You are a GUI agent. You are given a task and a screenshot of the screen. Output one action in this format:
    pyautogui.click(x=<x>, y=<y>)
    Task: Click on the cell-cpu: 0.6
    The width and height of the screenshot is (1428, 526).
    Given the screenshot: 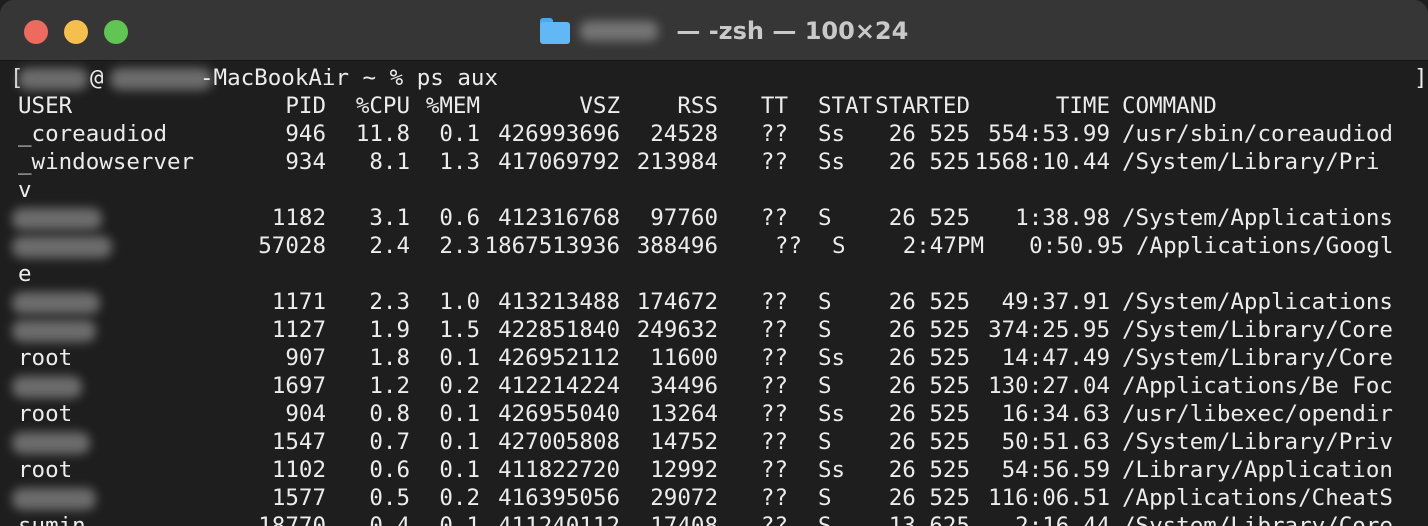 What is the action you would take?
    pyautogui.click(x=389, y=470)
    